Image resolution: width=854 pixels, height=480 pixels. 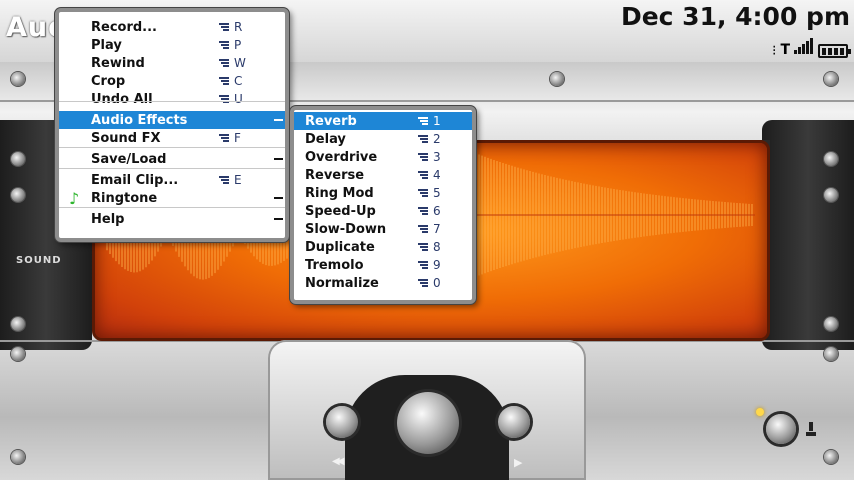 I want to click on effect-item-normalize: Normalize 0, so click(x=383, y=283).